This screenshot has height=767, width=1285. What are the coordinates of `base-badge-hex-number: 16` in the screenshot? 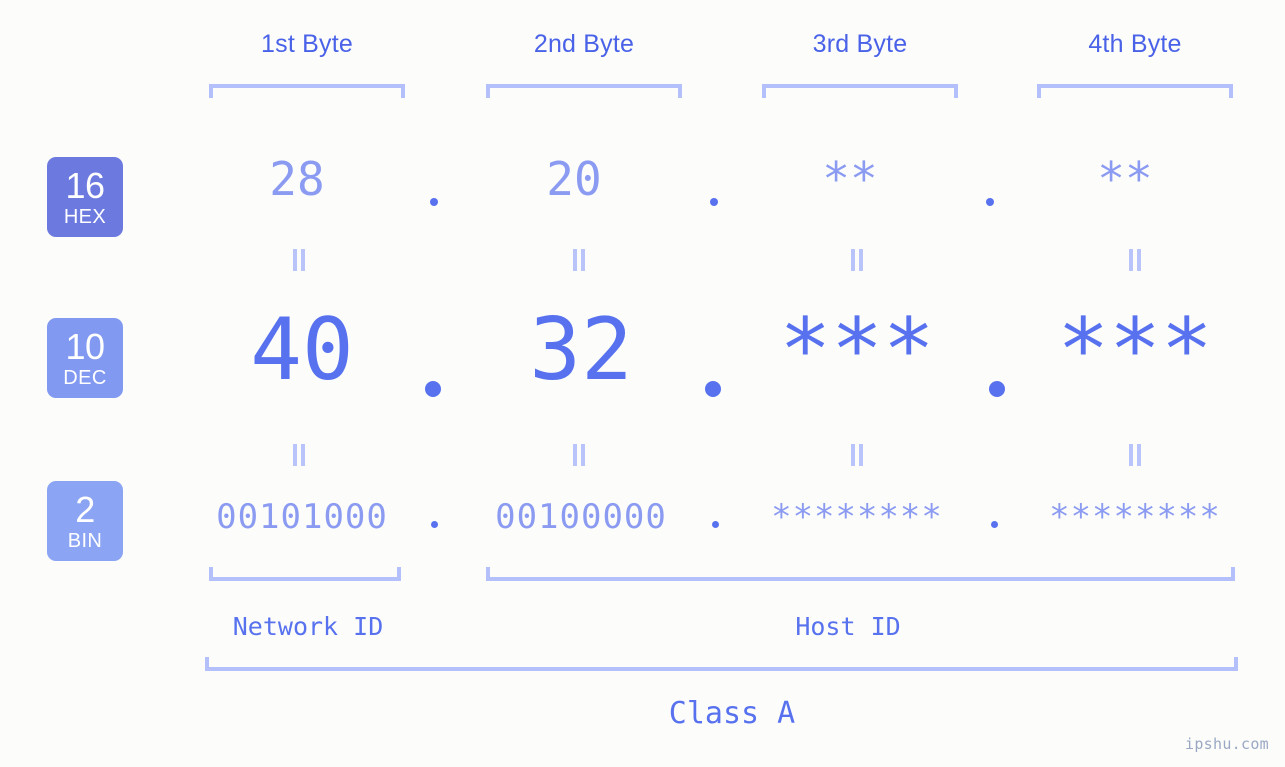 It's located at (85, 185).